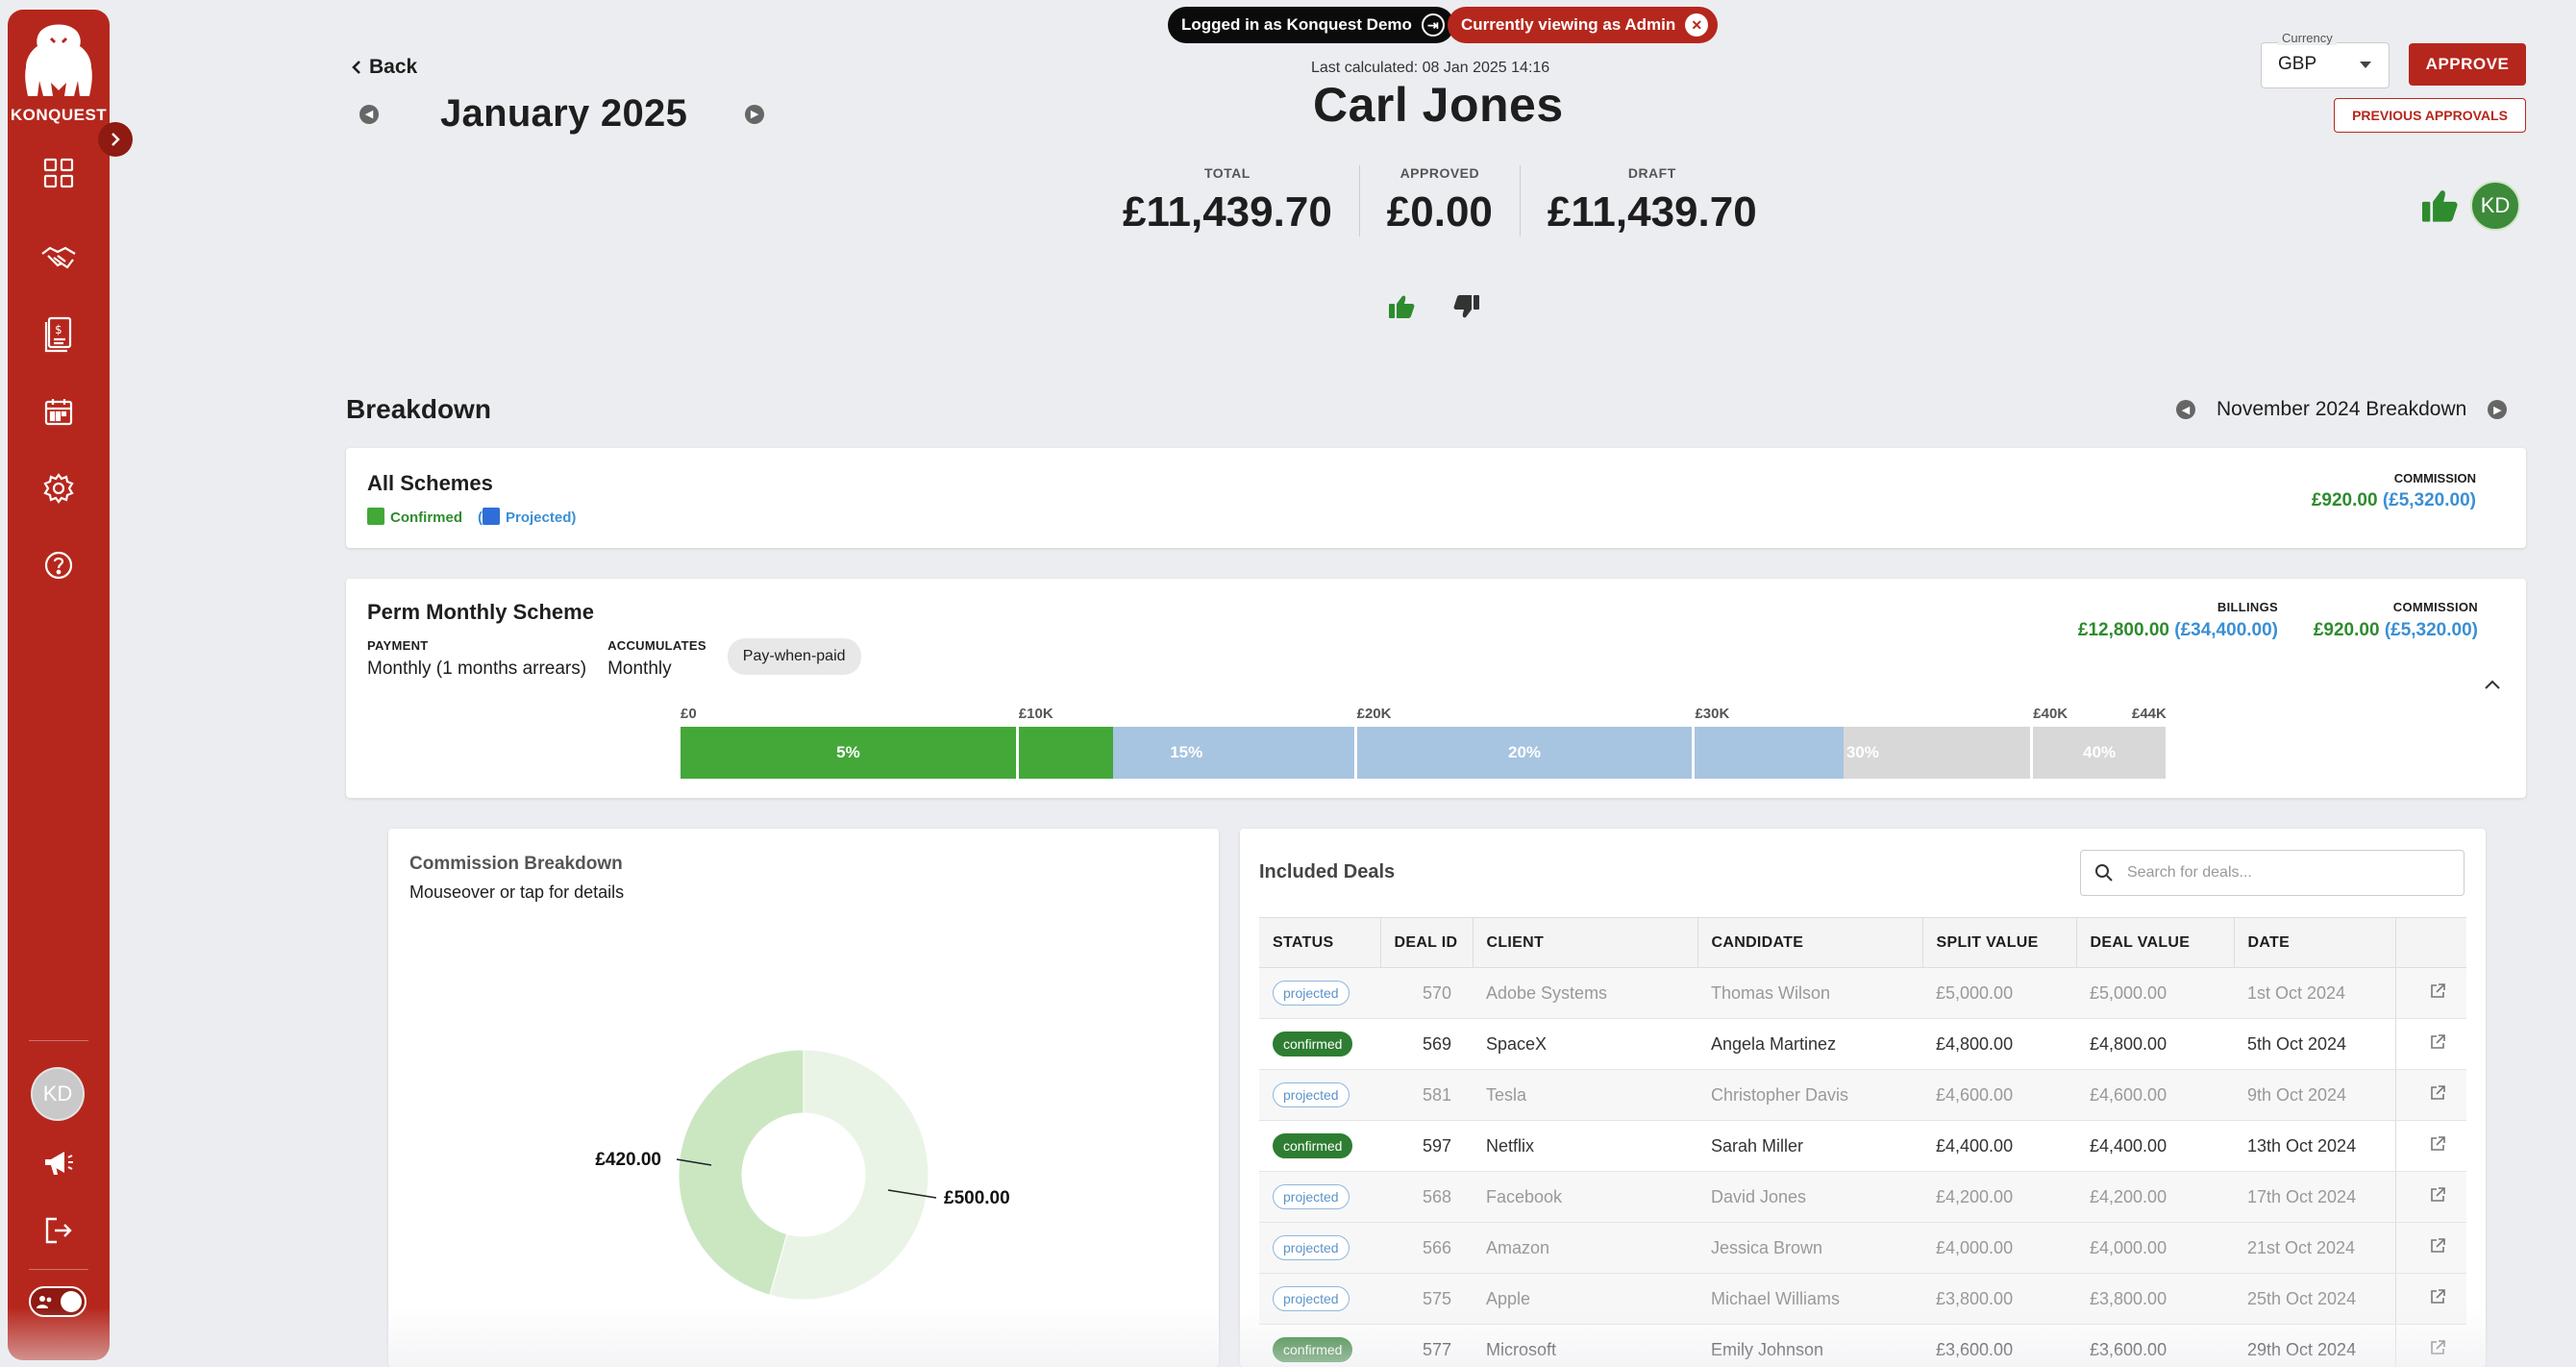  I want to click on billings-label: BILLINGS, so click(2247, 607).